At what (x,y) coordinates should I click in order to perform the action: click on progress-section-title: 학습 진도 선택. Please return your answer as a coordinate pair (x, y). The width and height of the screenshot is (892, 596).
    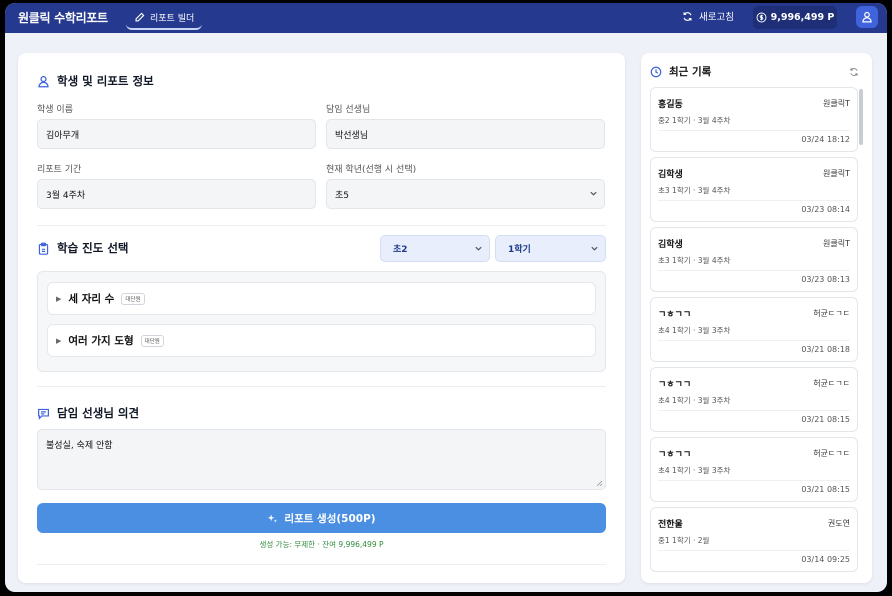
    Looking at the image, I should click on (83, 248).